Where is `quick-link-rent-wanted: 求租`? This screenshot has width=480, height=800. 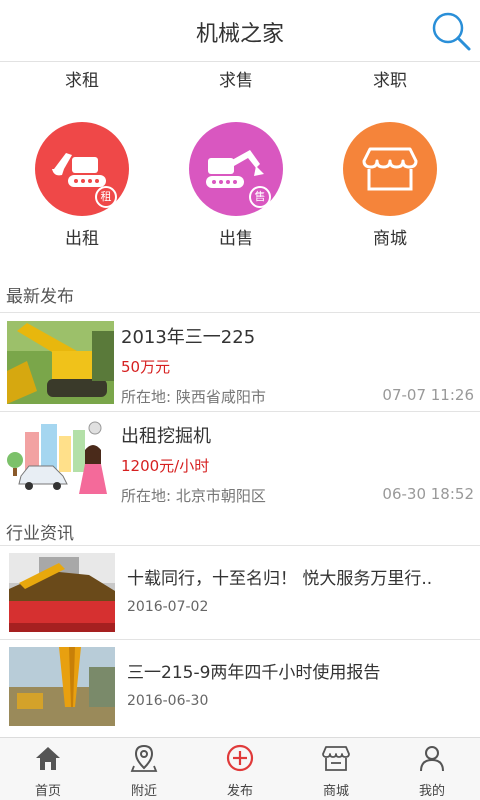
quick-link-rent-wanted: 求租 is located at coordinates (82, 78).